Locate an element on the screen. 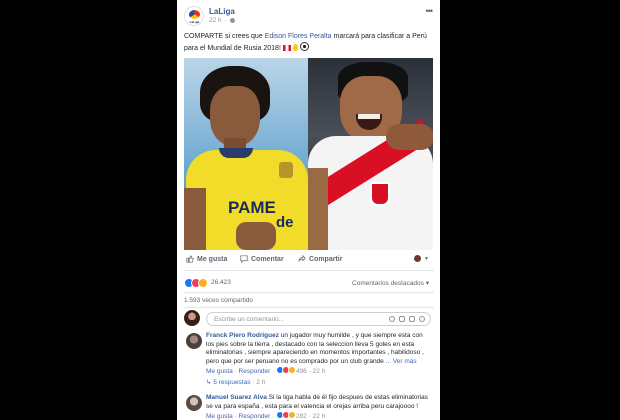 This screenshot has width=620, height=420. share-label: Compartir is located at coordinates (326, 259).